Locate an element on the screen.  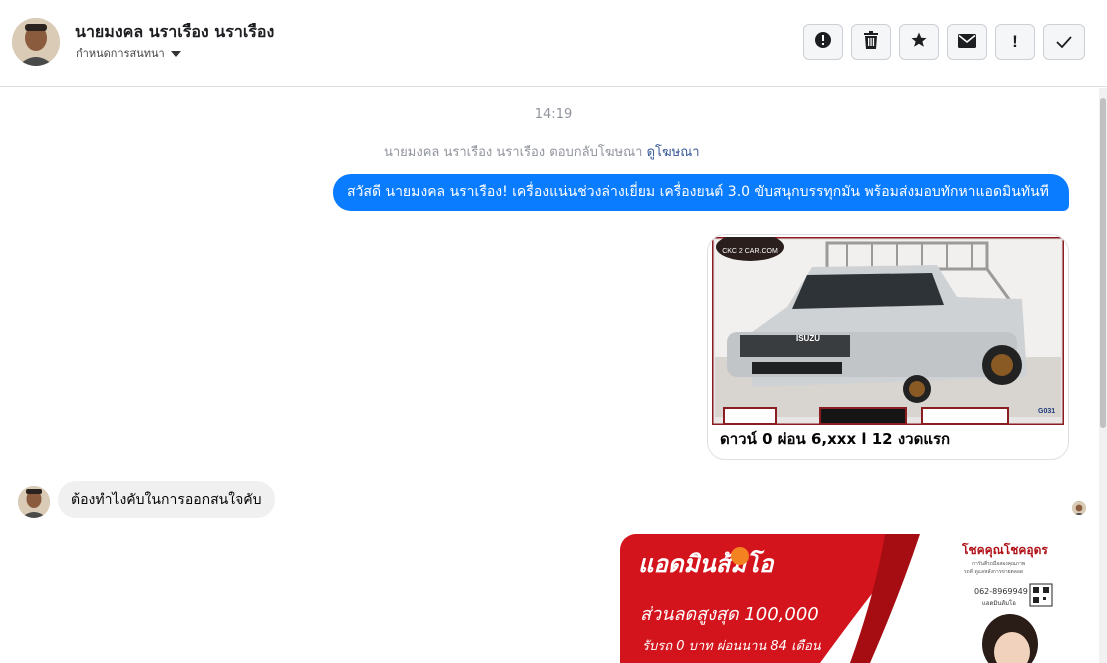
star-icon is located at coordinates (919, 42).